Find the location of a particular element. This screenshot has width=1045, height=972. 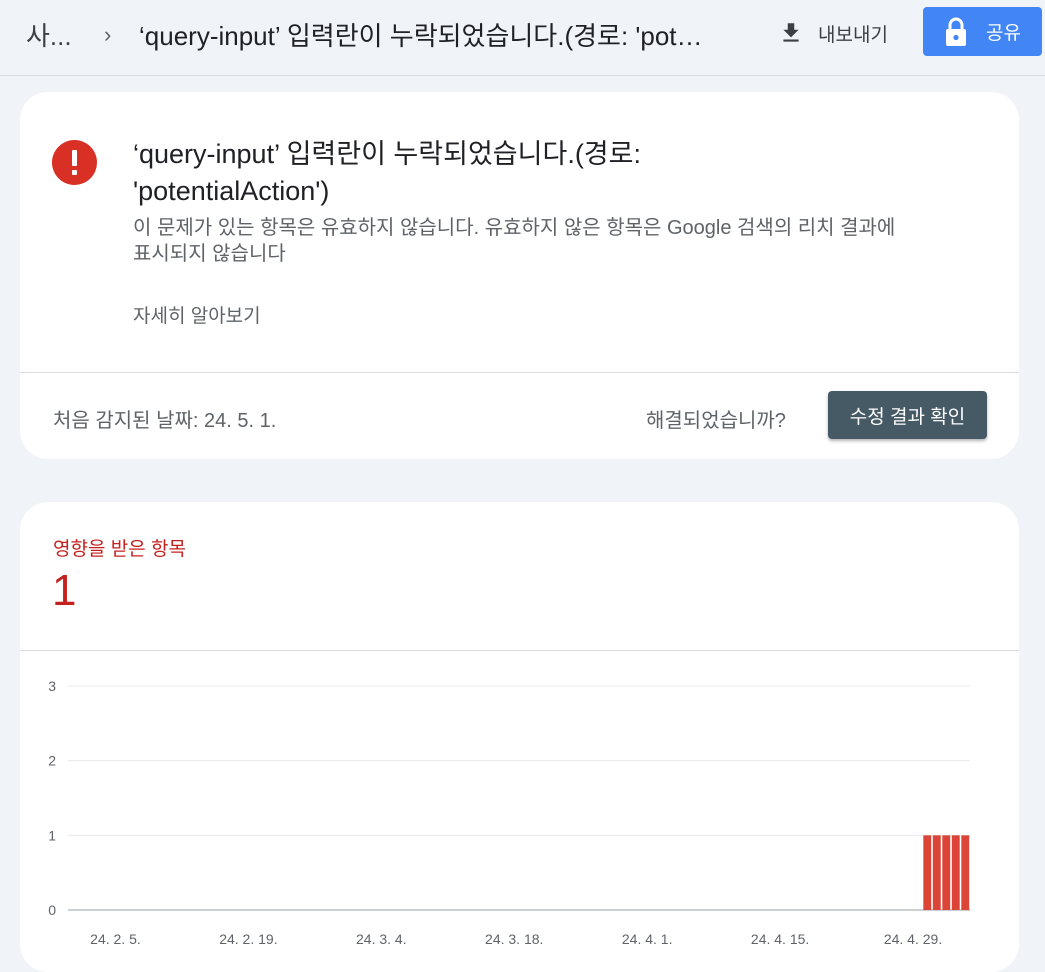

lock-icon is located at coordinates (956, 31).